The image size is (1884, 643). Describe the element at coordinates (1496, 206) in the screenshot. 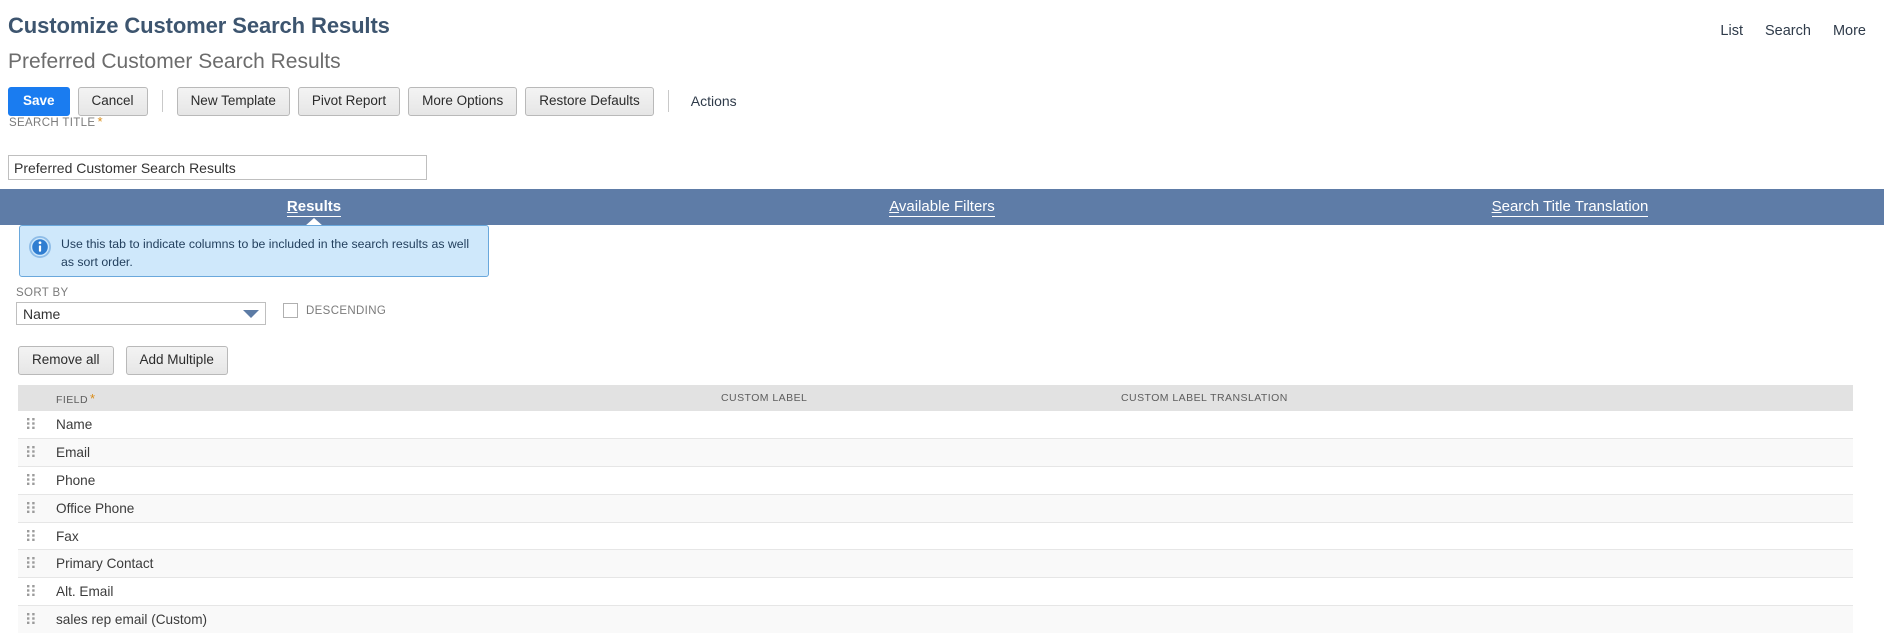

I see `tab-search-title-translation-accesskey: S` at that location.